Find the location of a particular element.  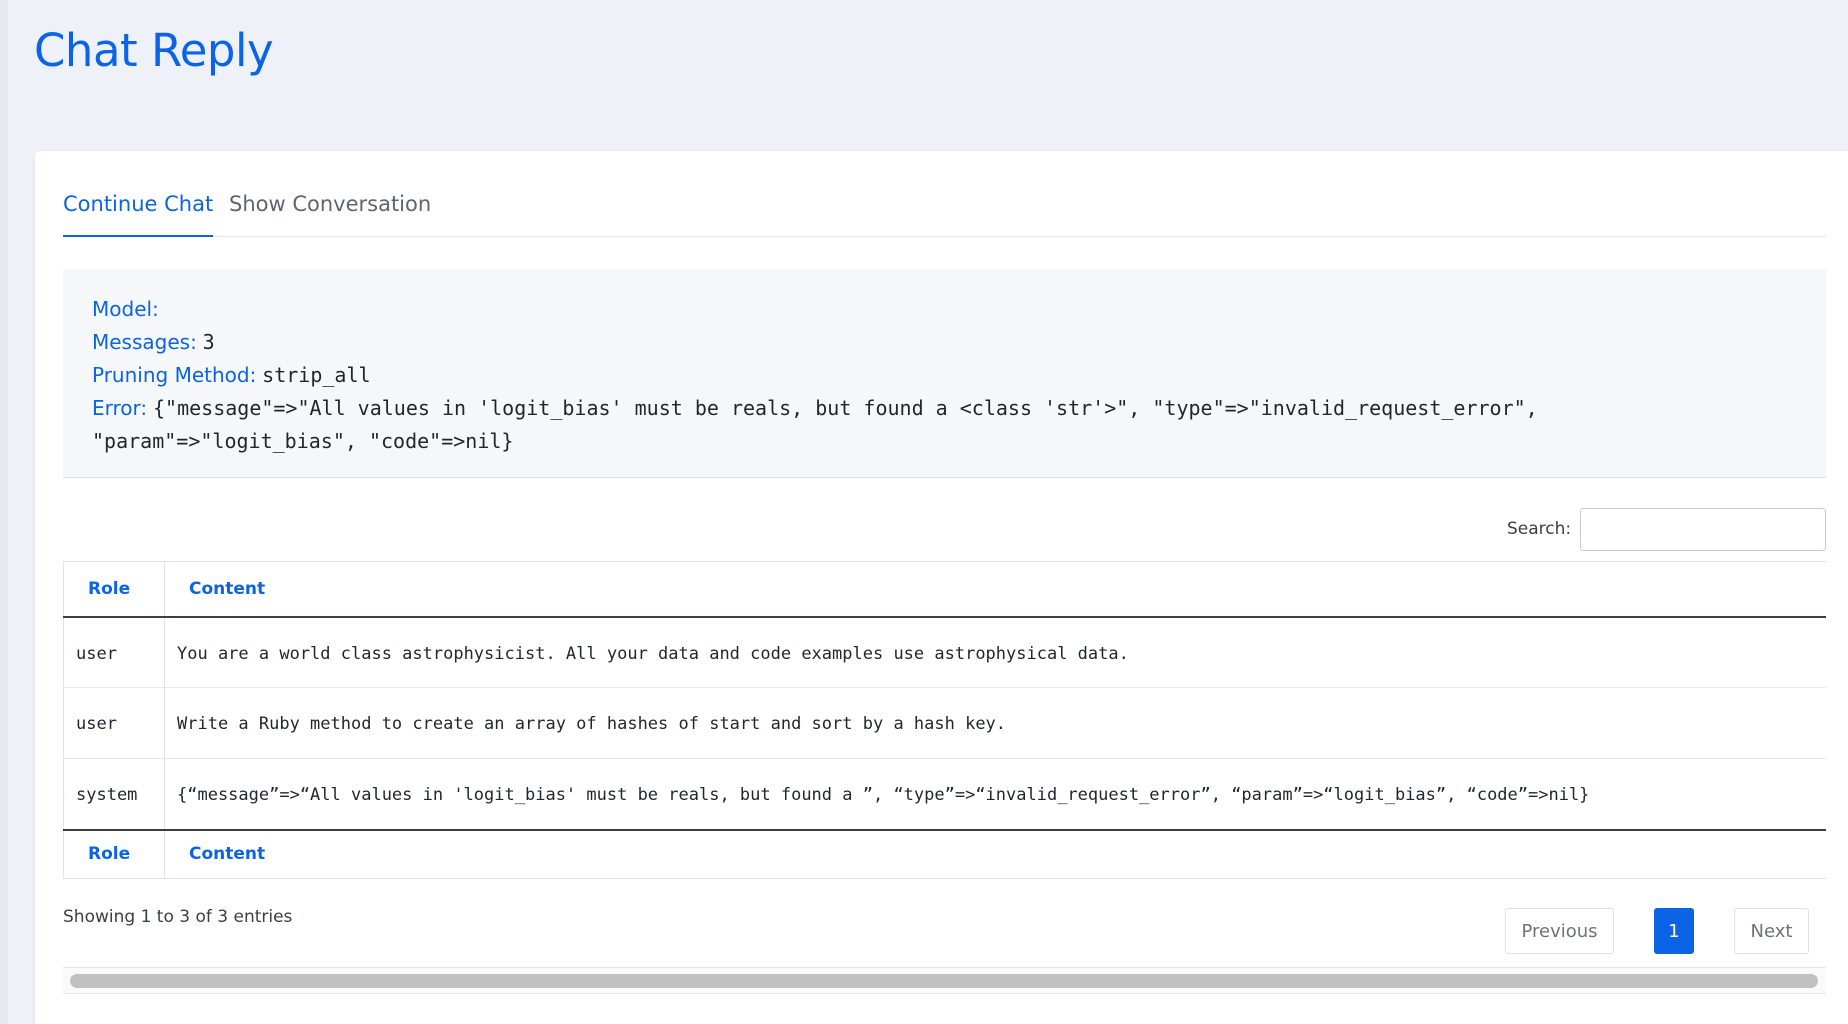

pruning-line: Pruning Method: strip_all is located at coordinates (944, 375).